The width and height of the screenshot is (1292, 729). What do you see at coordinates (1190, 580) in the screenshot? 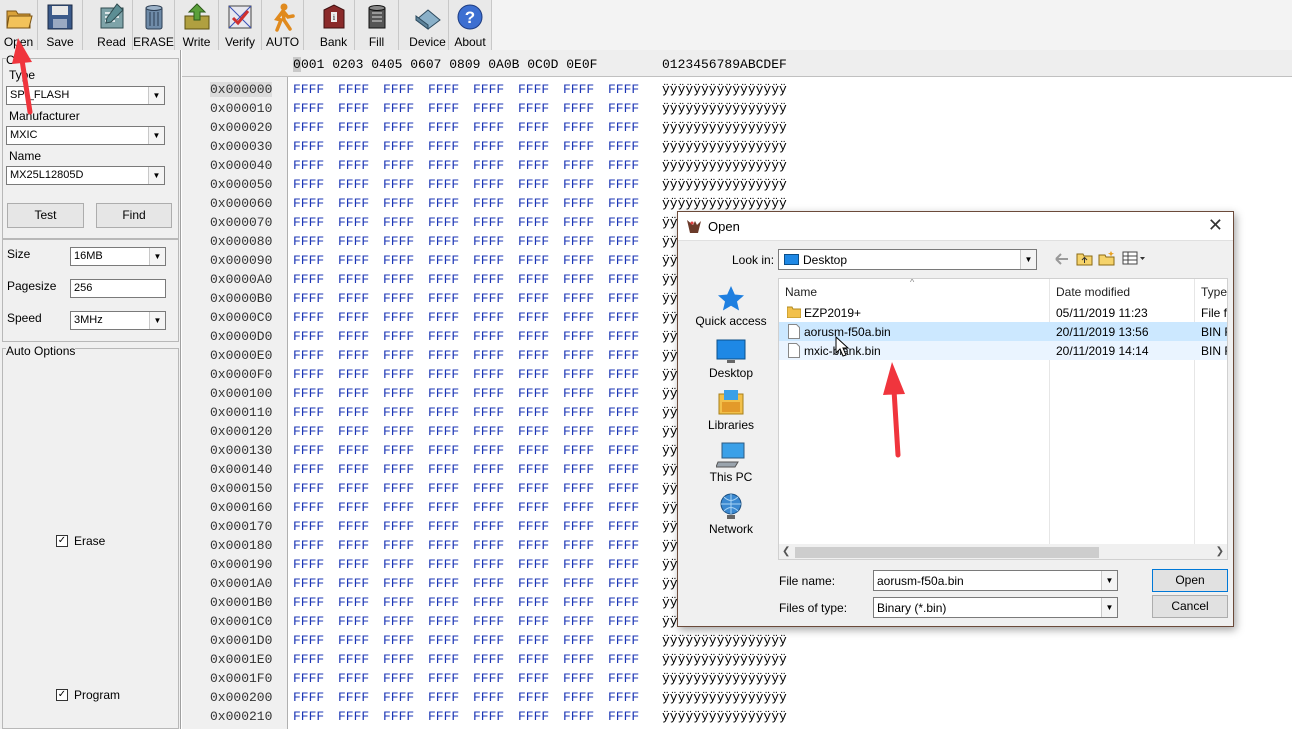
I see `open-file-button: Open` at bounding box center [1190, 580].